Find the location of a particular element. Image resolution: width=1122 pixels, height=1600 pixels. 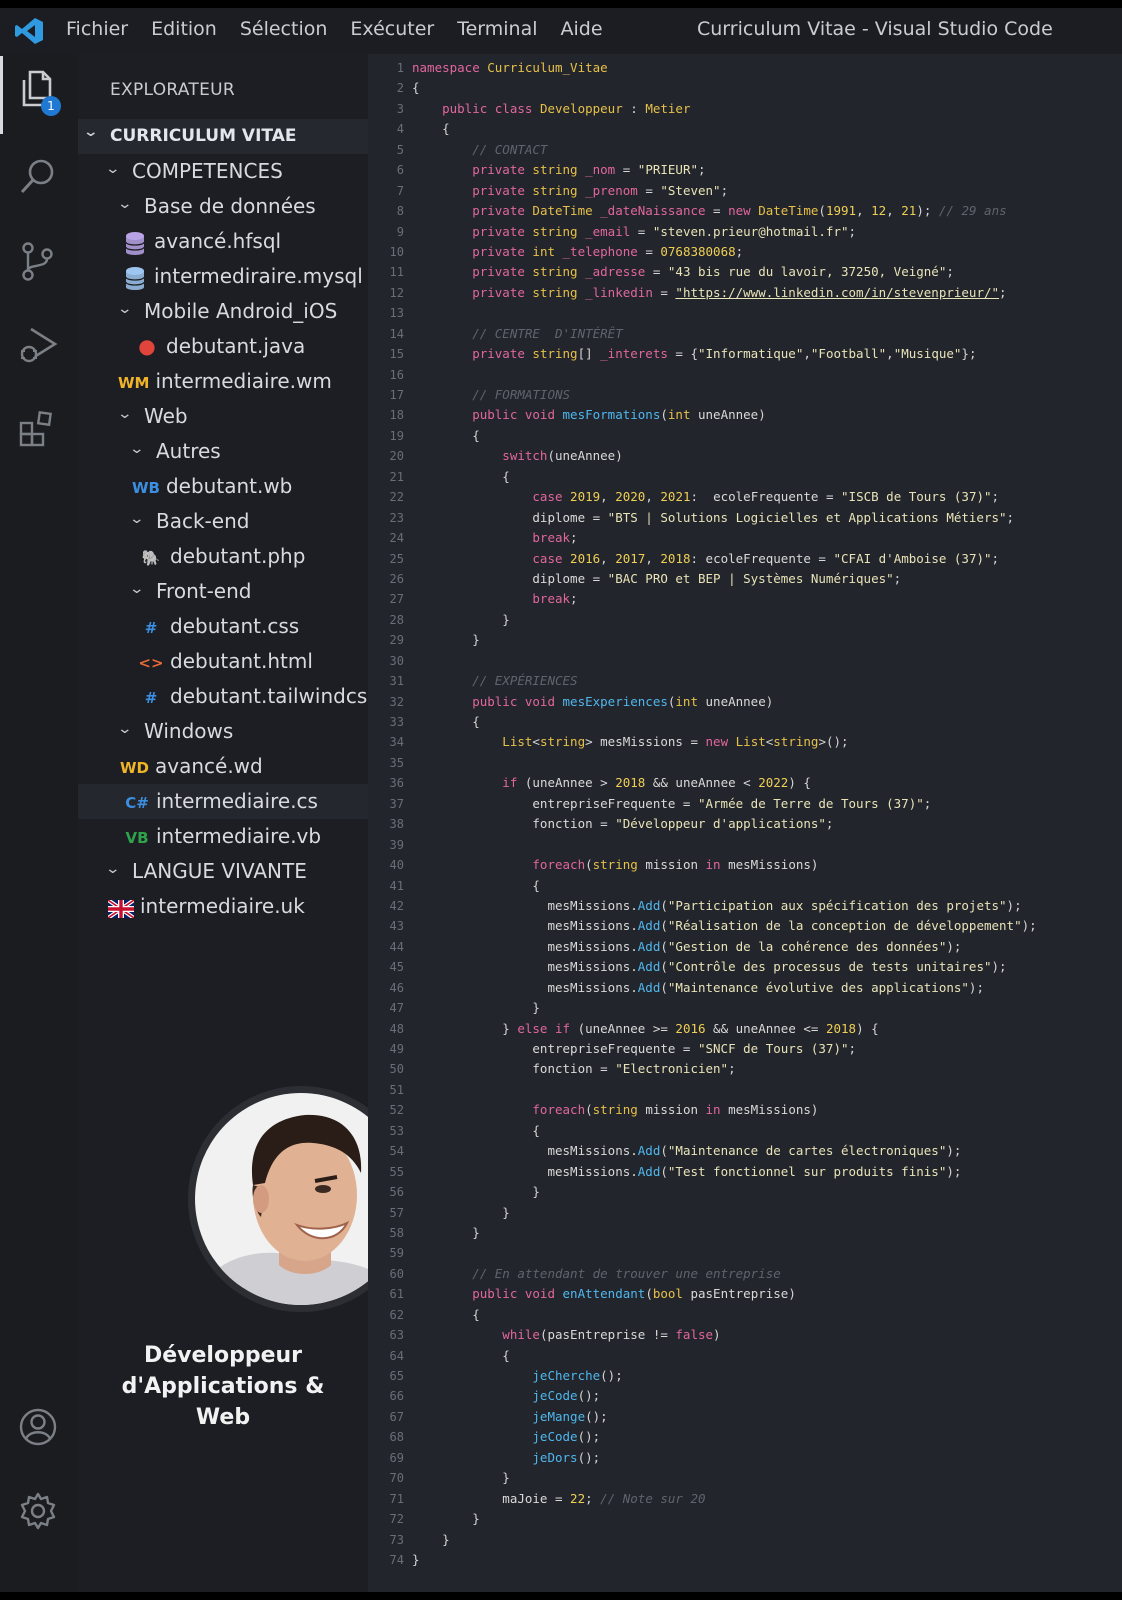

code-token: "BAC PRO et BEP | Systèmes Numériques" is located at coordinates (750, 578).